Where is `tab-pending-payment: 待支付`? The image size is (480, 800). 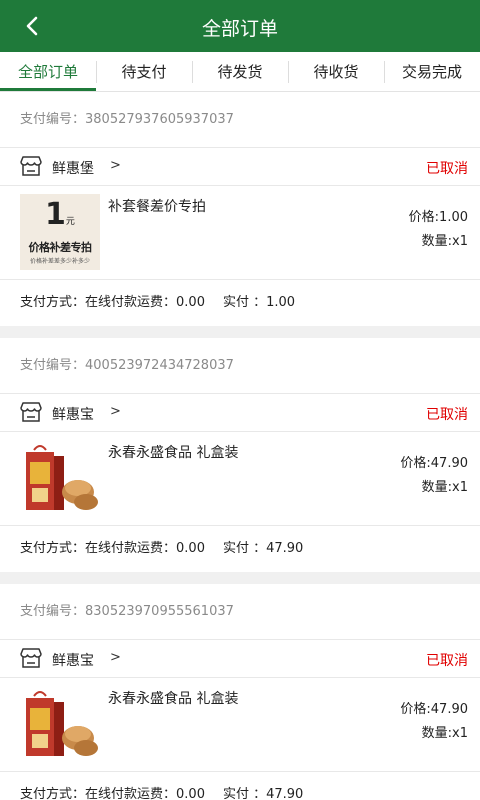 tab-pending-payment: 待支付 is located at coordinates (144, 71).